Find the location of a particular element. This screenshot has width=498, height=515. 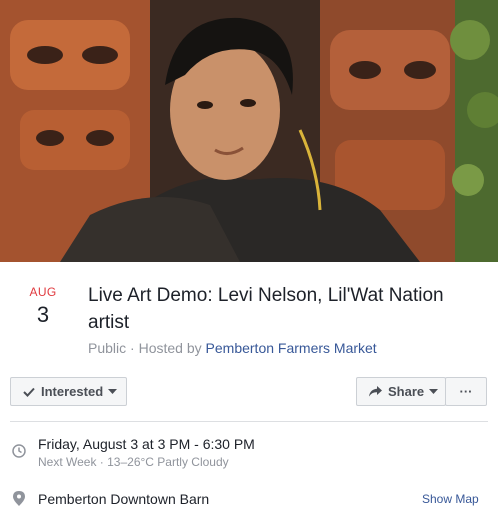

event-location: Pemberton Downtown Barn is located at coordinates (124, 499).